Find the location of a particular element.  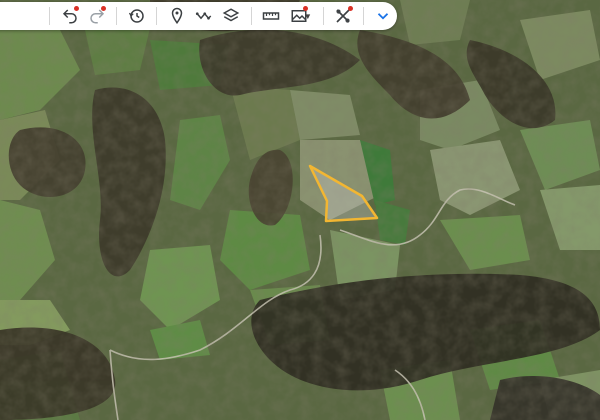

layers-button is located at coordinates (230, 16).